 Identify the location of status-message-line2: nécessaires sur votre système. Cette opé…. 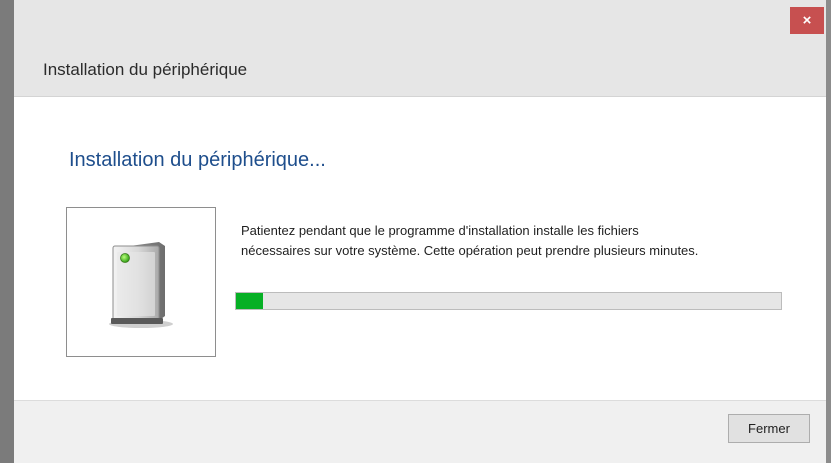
(470, 250).